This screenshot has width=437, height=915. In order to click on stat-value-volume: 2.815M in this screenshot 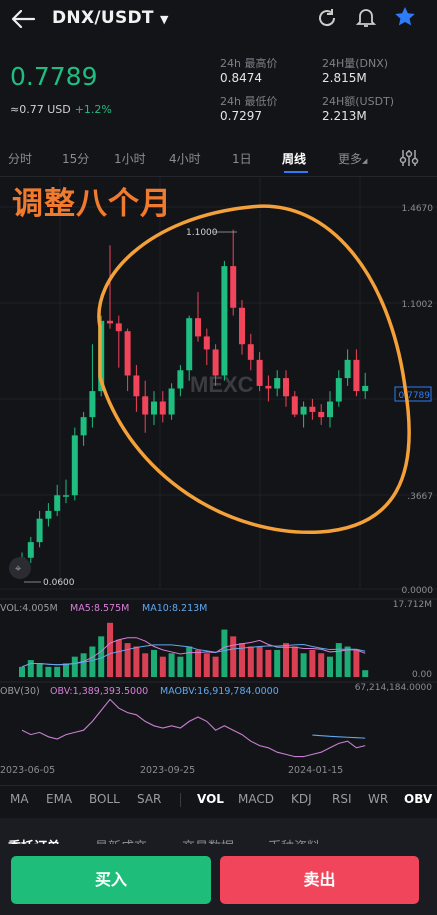, I will do `click(344, 78)`.